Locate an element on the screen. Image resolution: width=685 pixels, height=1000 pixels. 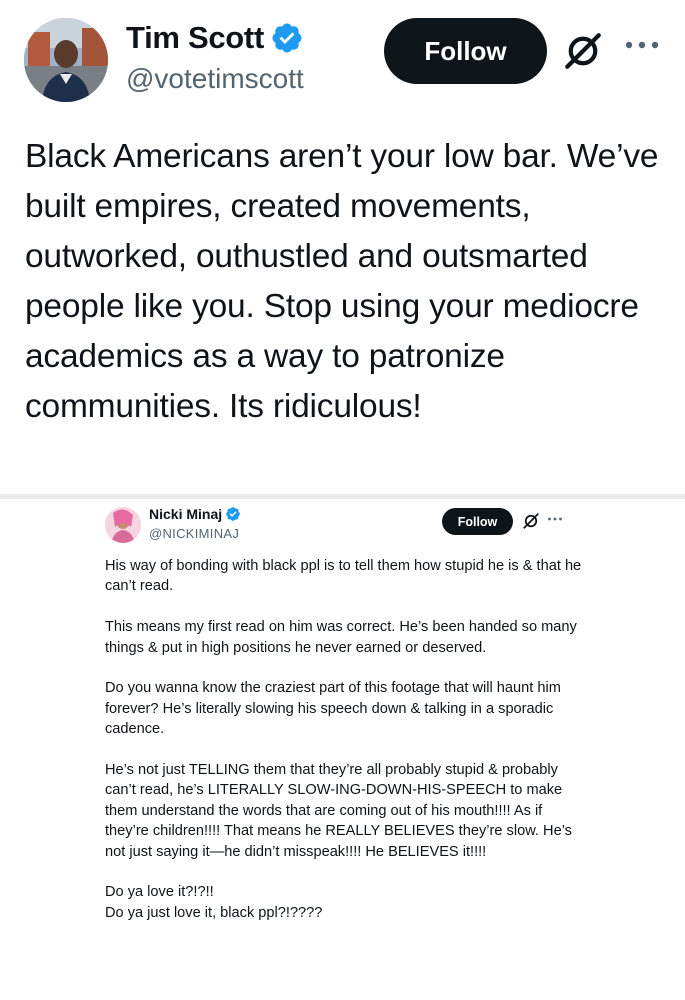
follow-button: Follow is located at coordinates (465, 51).